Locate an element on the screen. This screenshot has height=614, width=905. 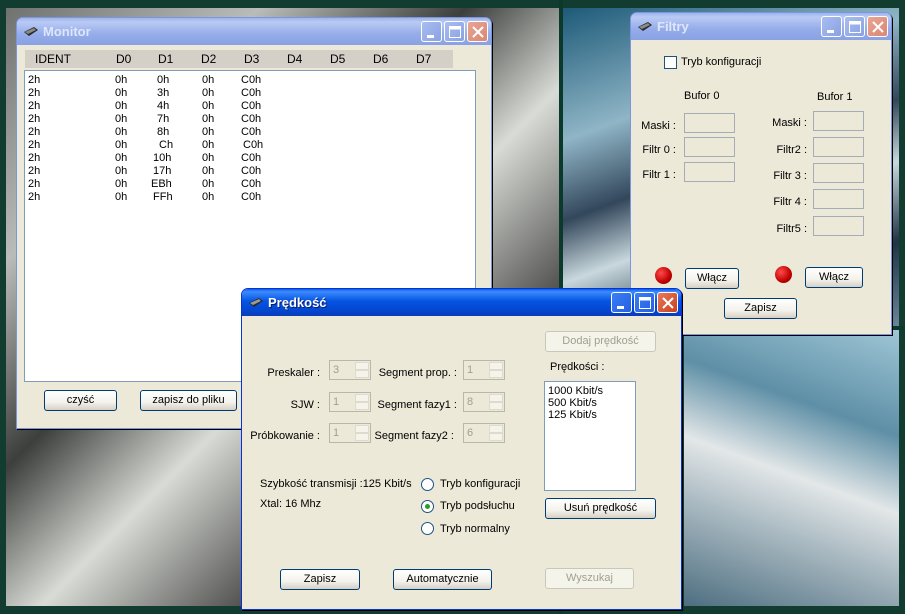
buffer1-filter3-label: Filtr 3 : is located at coordinates (790, 176).